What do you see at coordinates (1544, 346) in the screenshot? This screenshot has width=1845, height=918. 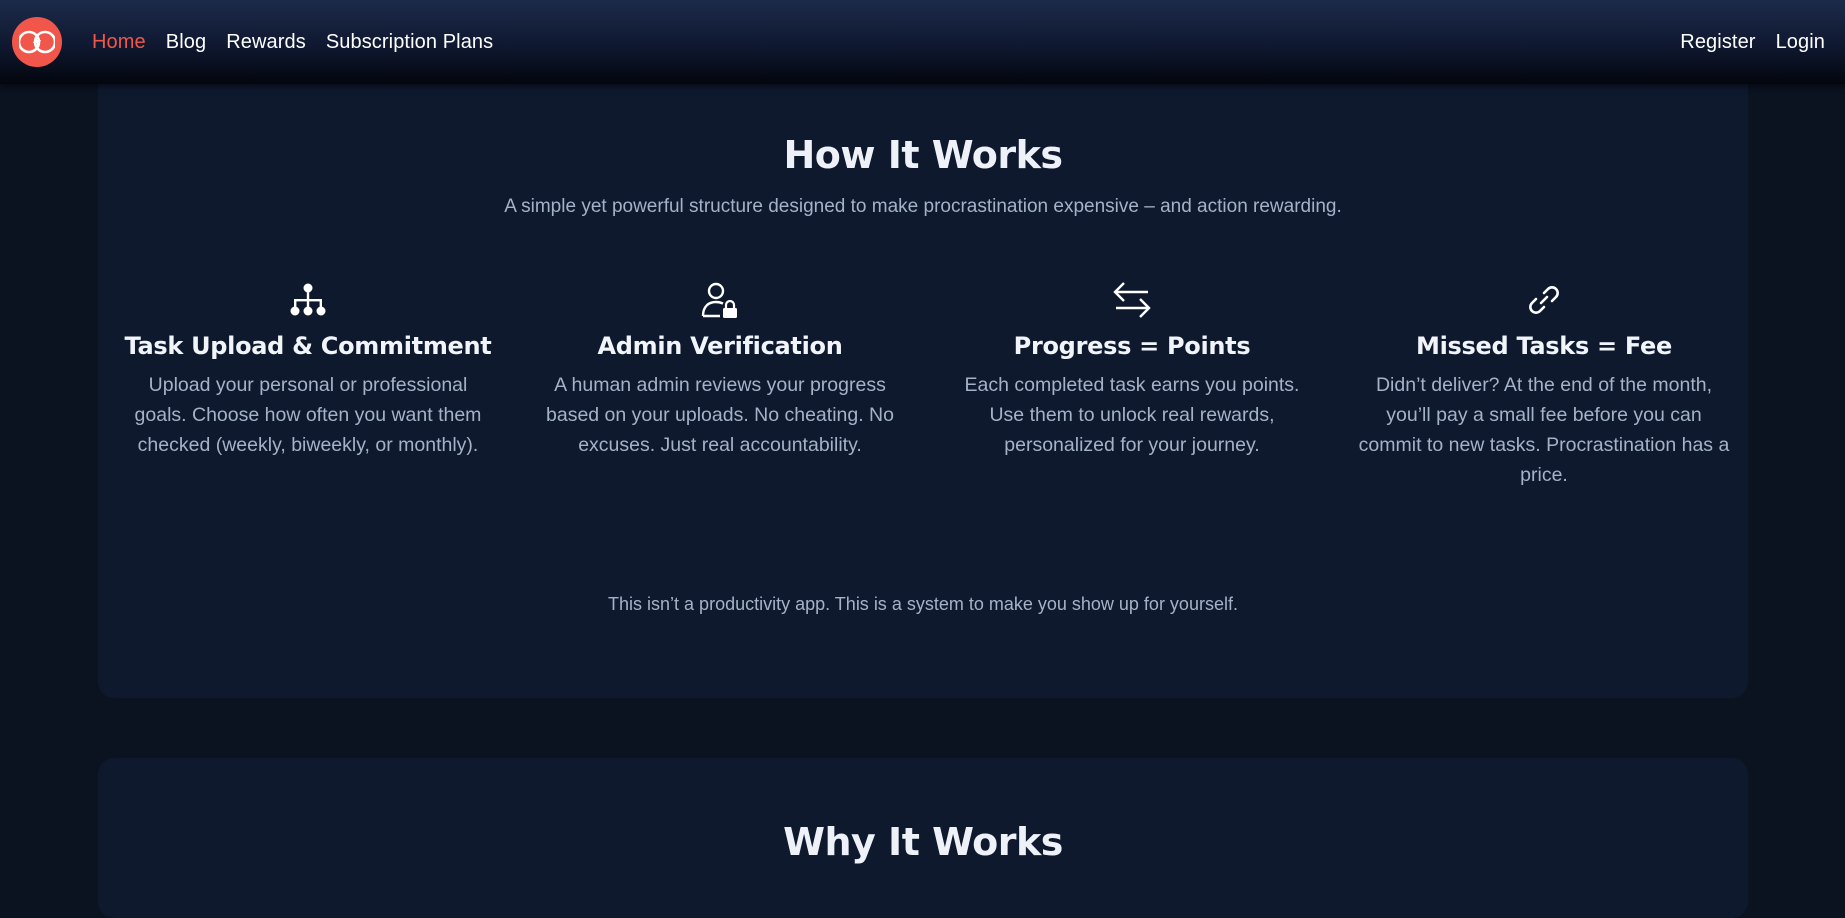 I see `feature-title: Missed Tasks = Fee` at bounding box center [1544, 346].